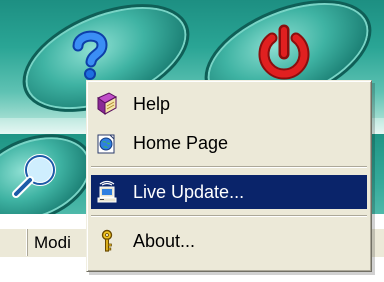 Image resolution: width=384 pixels, height=282 pixels. I want to click on power-icon, so click(284, 52).